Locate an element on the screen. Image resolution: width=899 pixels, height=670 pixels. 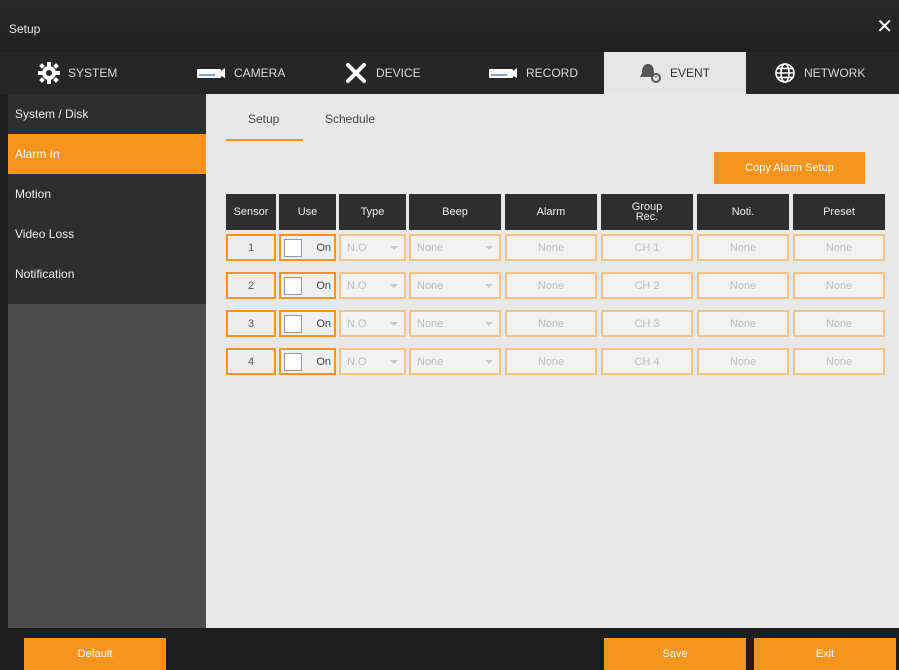
subtab-setup: Setup is located at coordinates (263, 119).